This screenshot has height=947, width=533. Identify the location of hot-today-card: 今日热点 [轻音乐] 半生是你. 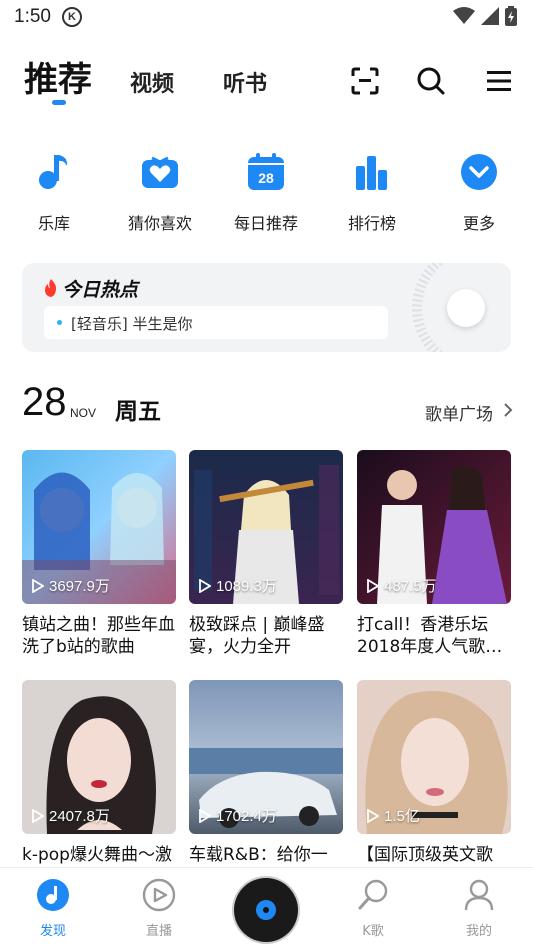
(266, 307).